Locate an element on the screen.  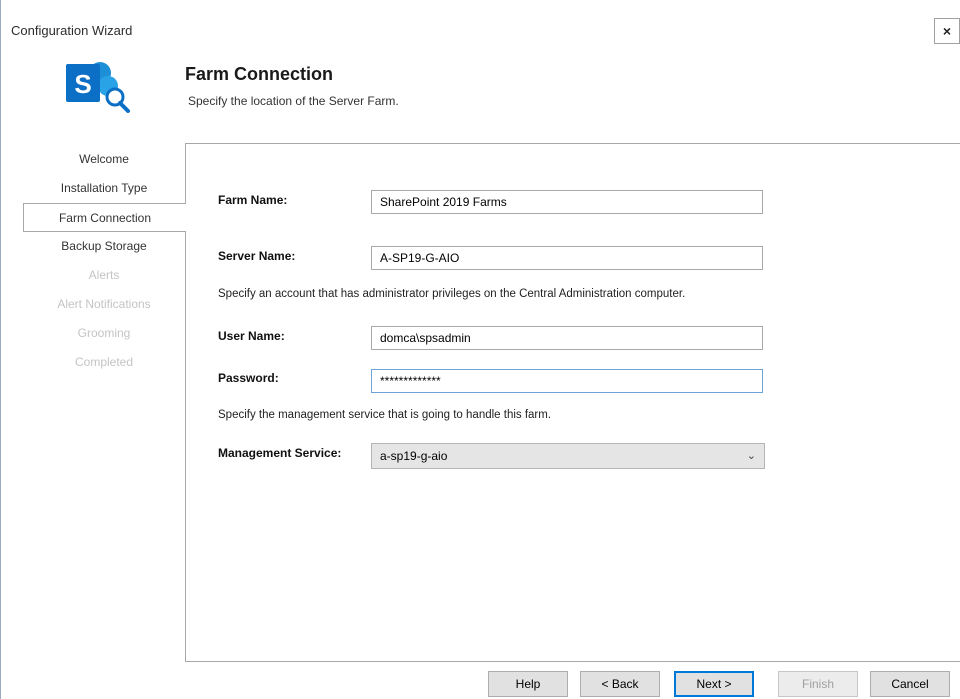
next-button: Next > is located at coordinates (714, 684).